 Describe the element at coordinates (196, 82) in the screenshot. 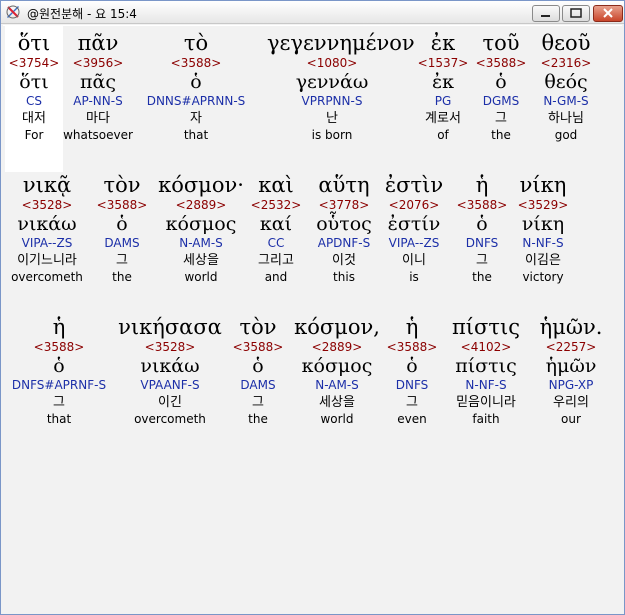

I see `lemma: ὁ` at that location.